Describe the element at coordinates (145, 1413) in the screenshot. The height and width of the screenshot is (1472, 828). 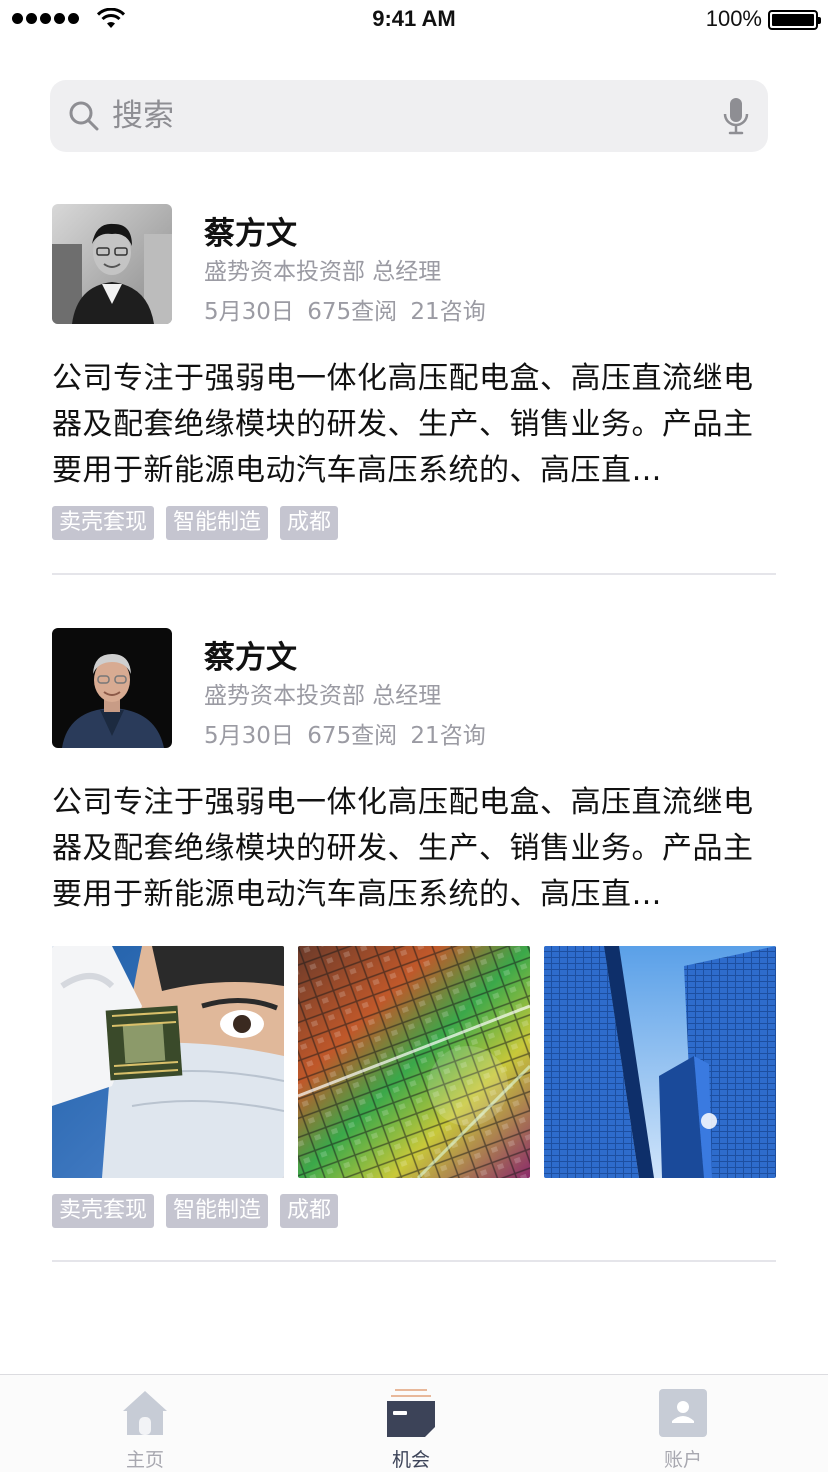
I see `home-icon` at that location.